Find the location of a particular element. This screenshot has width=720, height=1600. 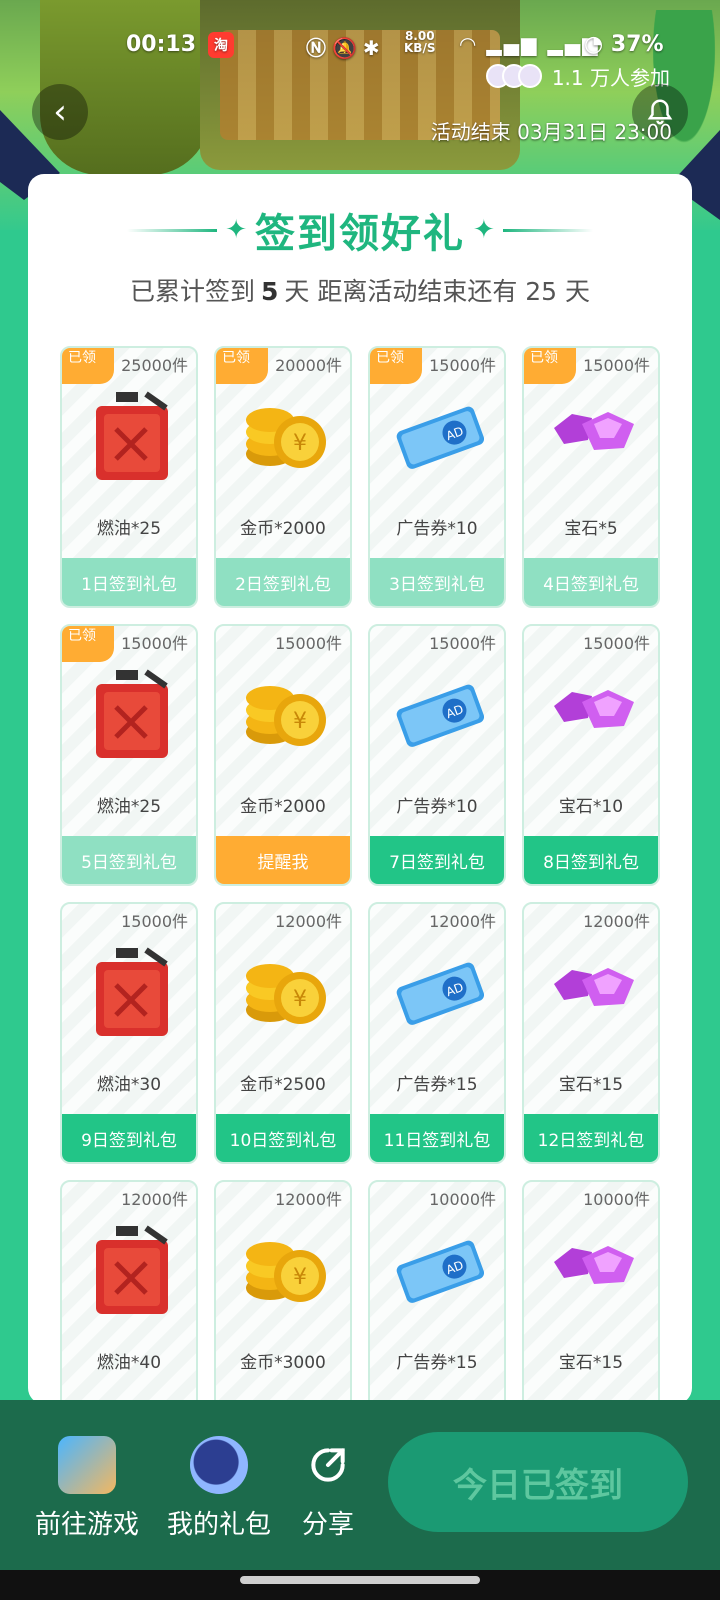

reward-item-label: 金币*3000 is located at coordinates (283, 1363).